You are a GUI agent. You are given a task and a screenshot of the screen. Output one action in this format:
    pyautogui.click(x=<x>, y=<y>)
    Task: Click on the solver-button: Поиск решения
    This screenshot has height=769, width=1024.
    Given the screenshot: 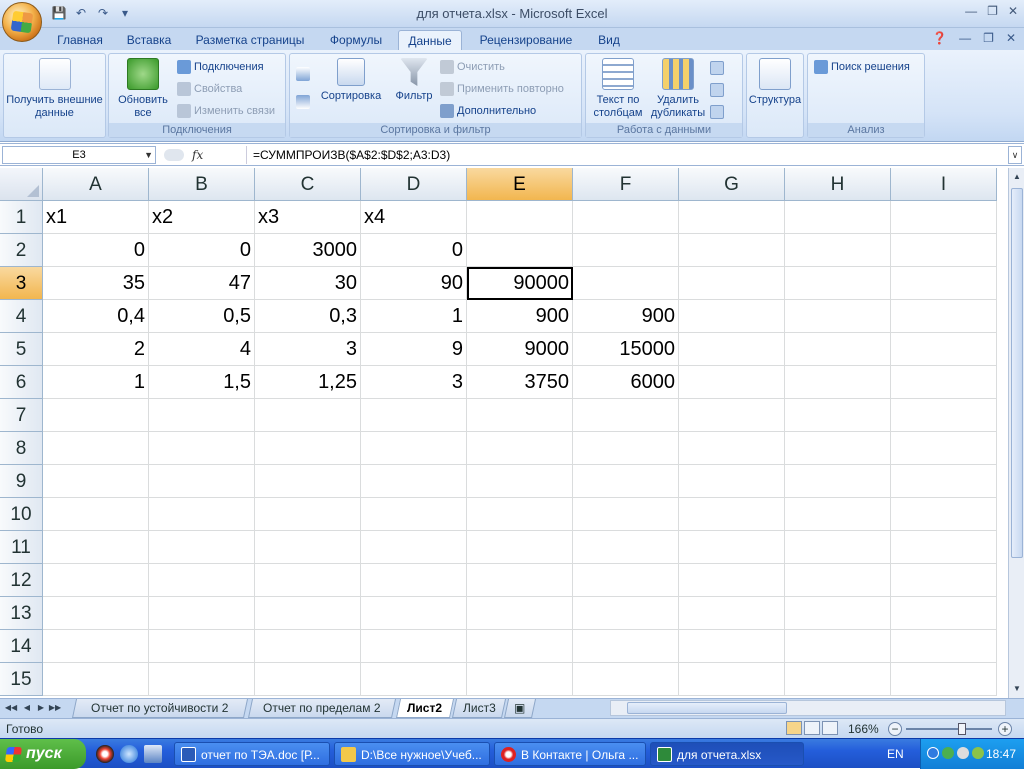 What is the action you would take?
    pyautogui.click(x=862, y=67)
    